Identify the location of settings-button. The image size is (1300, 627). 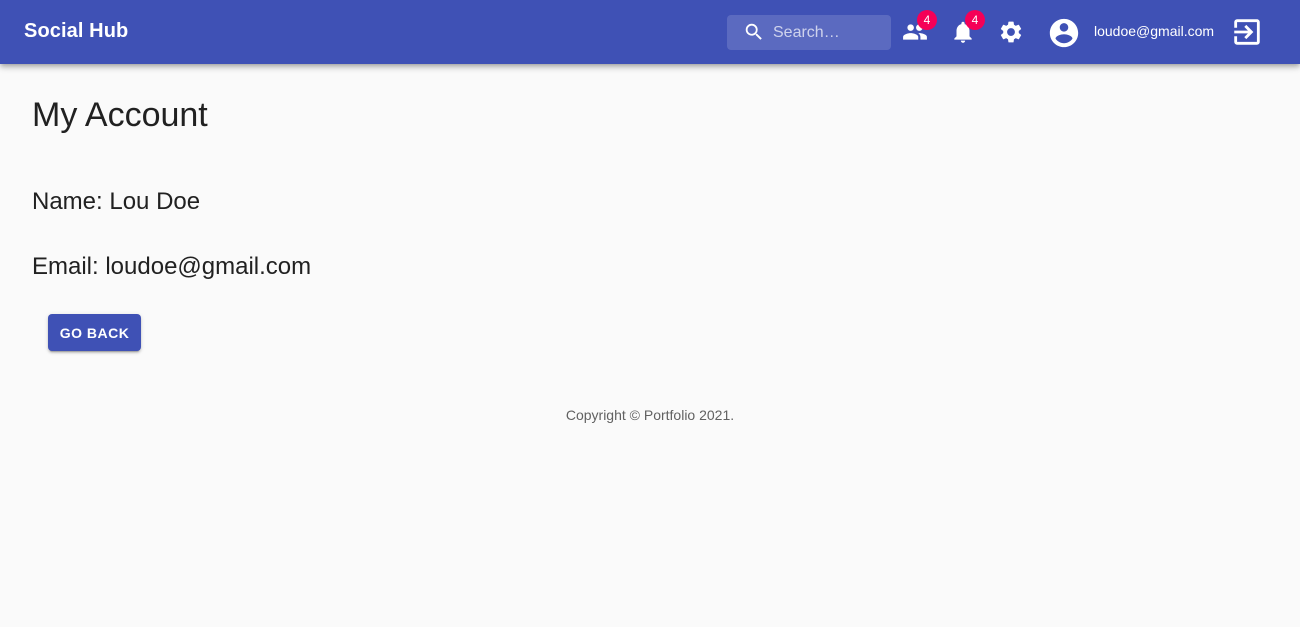
(1011, 32).